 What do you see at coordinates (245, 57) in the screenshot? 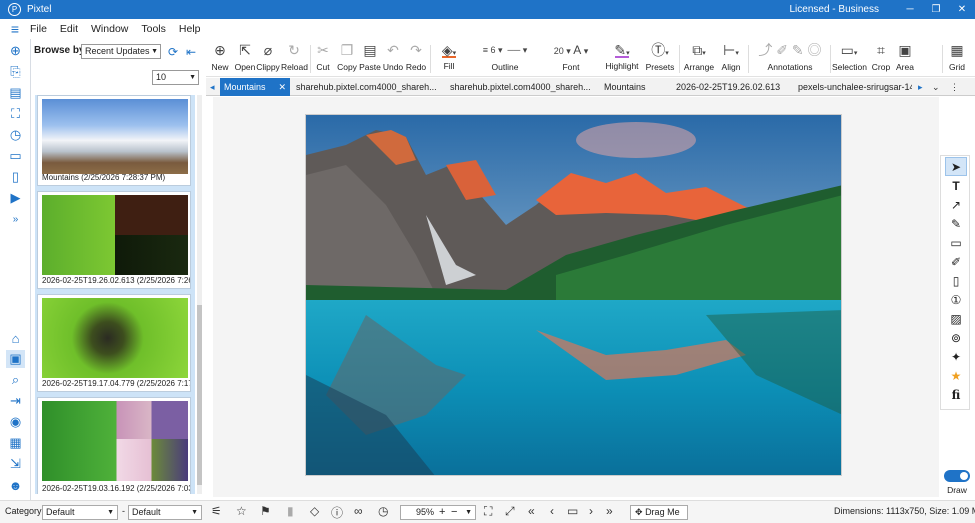
I see `open-button: ⇱ Open` at bounding box center [245, 57].